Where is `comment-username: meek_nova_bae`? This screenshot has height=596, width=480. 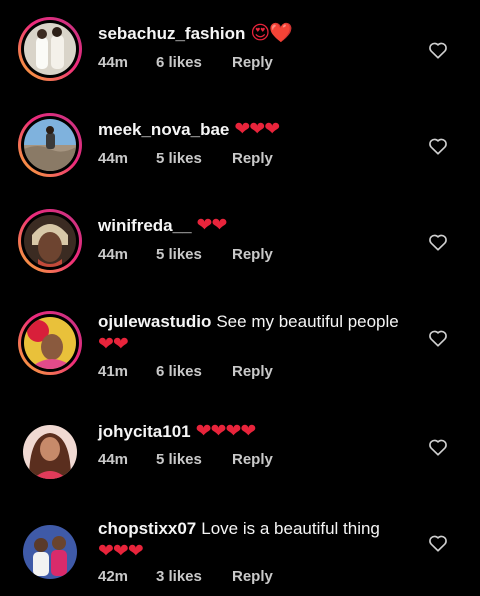 comment-username: meek_nova_bae is located at coordinates (163, 129).